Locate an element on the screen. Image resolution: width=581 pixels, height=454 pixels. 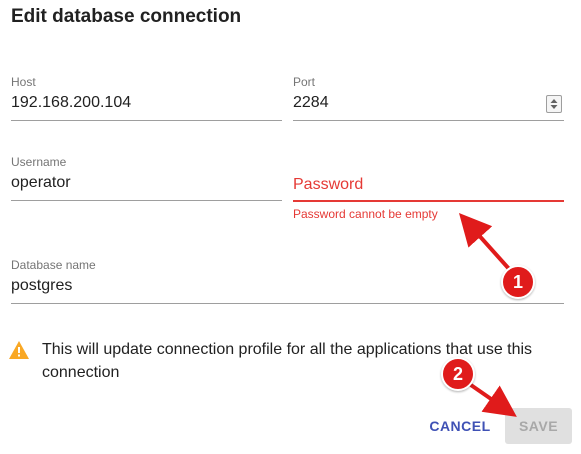
dialog-title: Edit database connection is located at coordinates (126, 16).